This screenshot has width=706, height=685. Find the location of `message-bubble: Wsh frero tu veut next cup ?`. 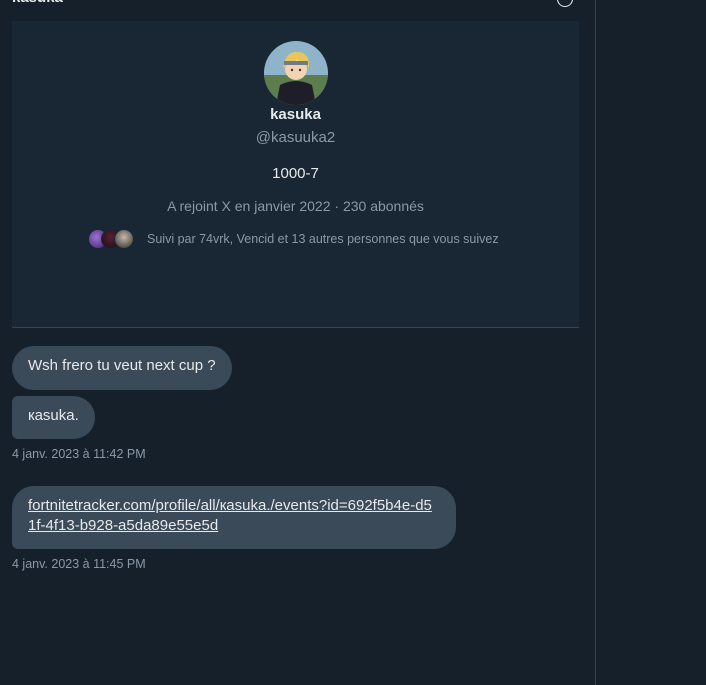

message-bubble: Wsh frero tu veut next cup ? is located at coordinates (122, 368).